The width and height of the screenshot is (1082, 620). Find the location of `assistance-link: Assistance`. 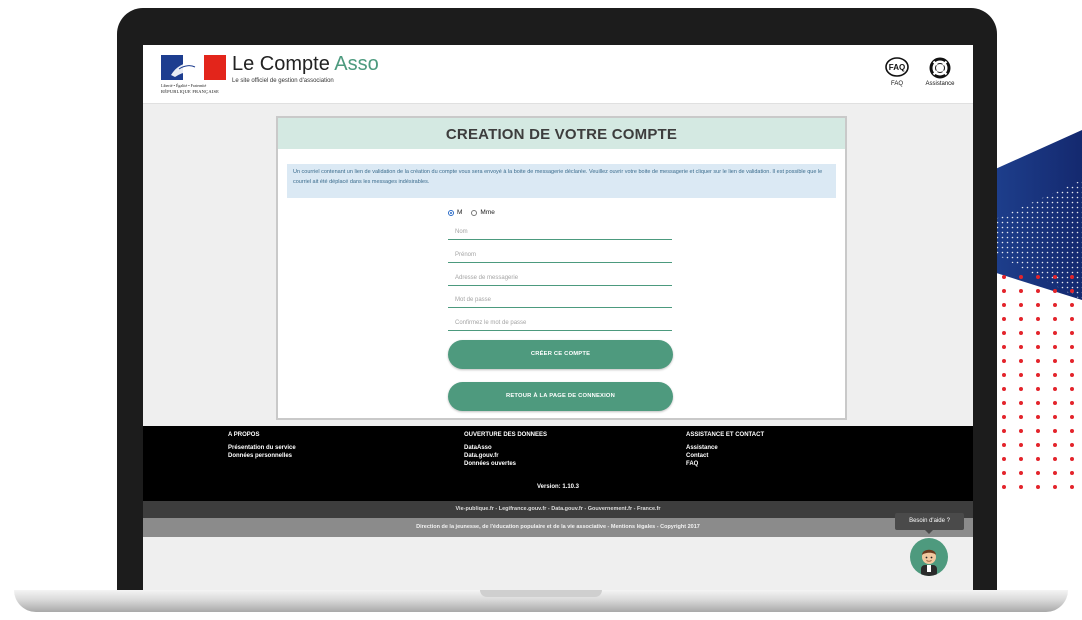

assistance-link: Assistance is located at coordinates (940, 72).